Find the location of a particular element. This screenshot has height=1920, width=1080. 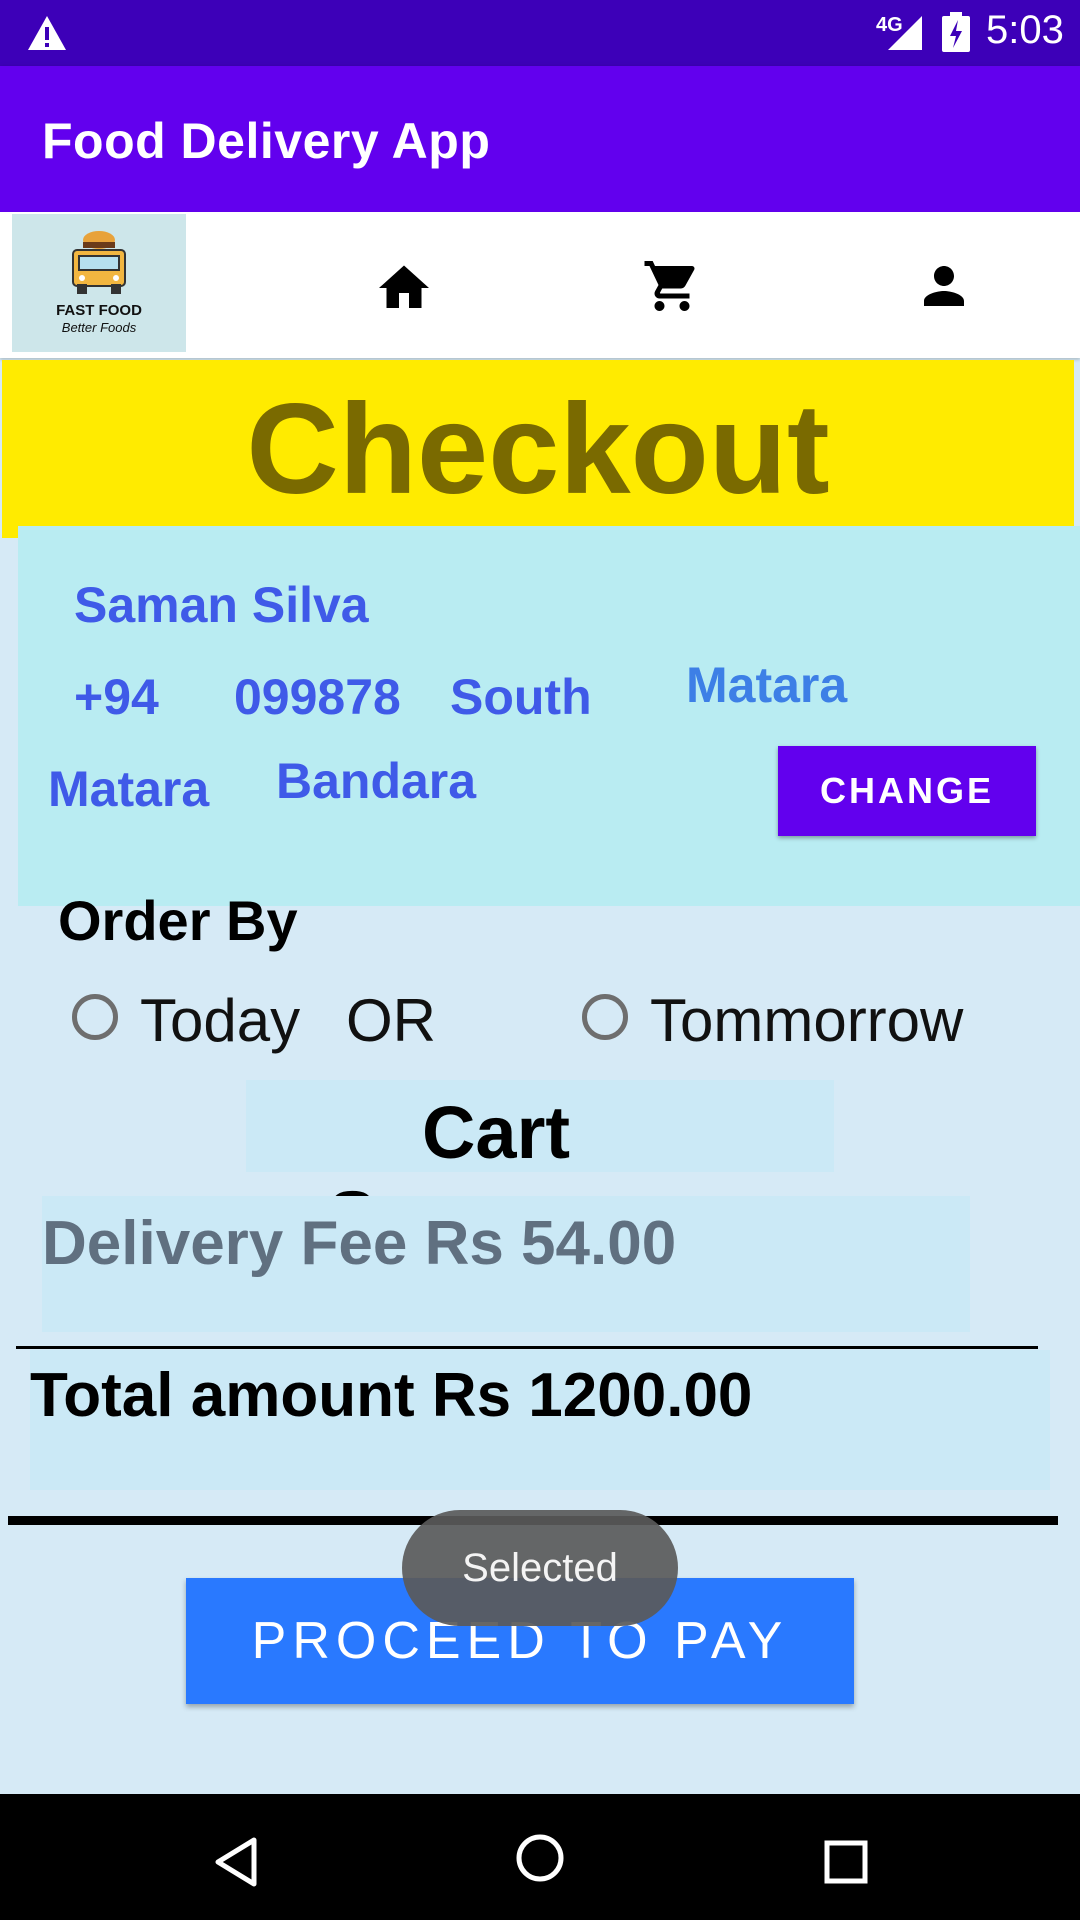

app-title: Food Delivery App is located at coordinates (266, 141).